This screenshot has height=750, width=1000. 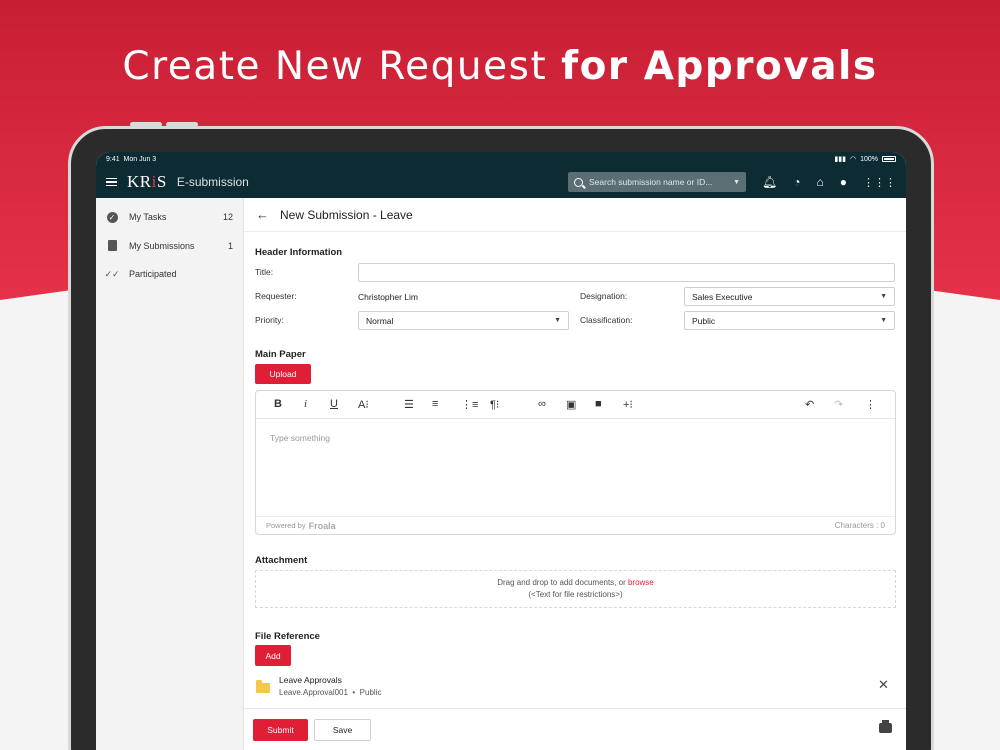 I want to click on more-vertical-icon: ⋮, so click(x=870, y=404).